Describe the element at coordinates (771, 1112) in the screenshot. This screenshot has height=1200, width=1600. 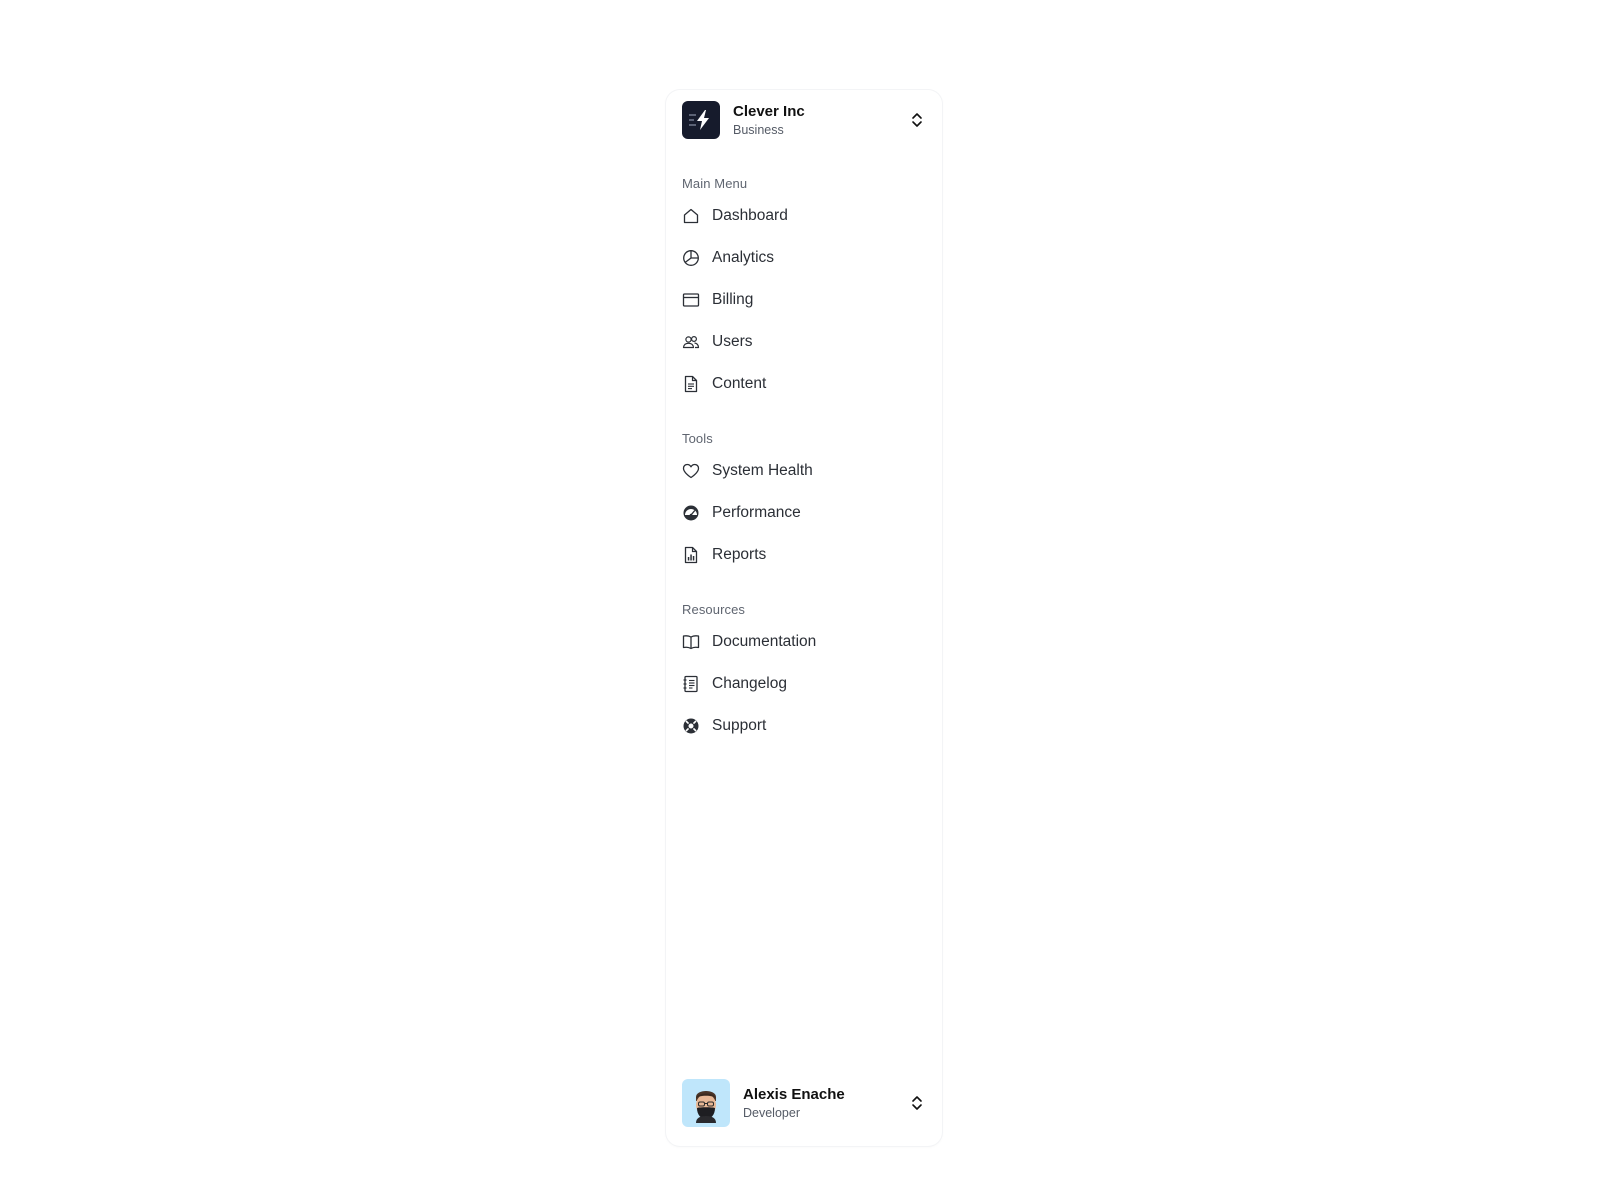
I see `user-role: Developer` at that location.